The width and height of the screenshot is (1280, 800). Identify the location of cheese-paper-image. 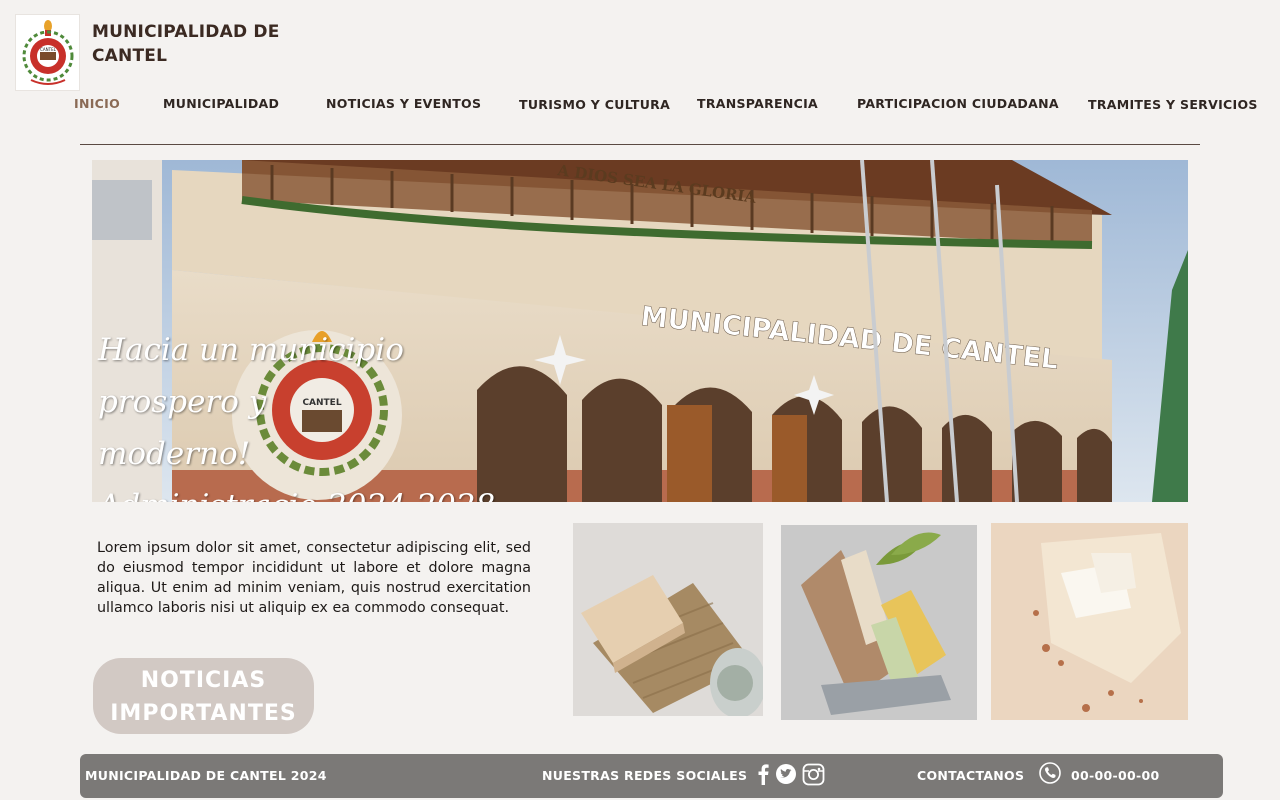
(1089, 621).